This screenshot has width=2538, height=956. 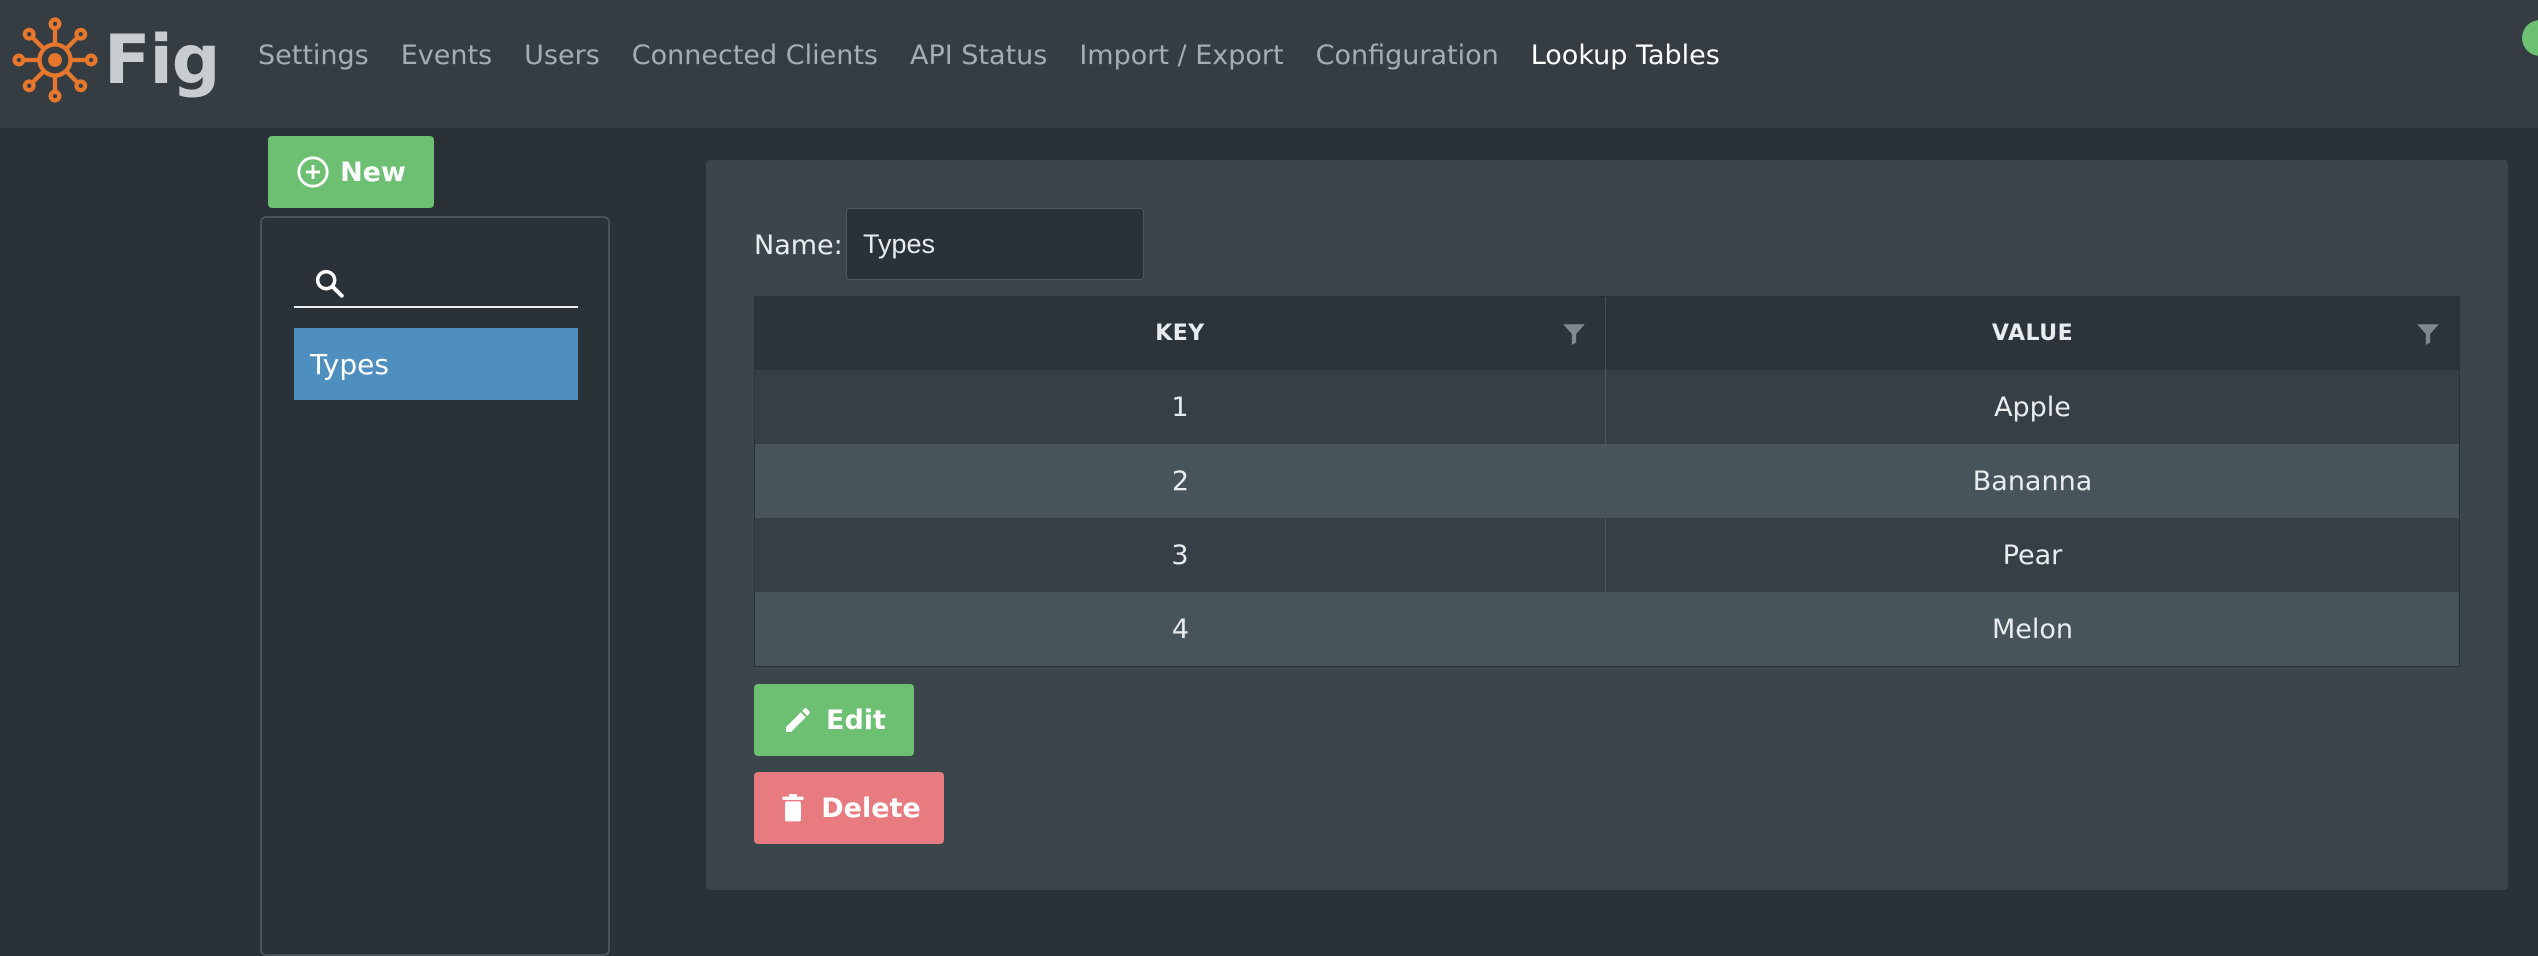 I want to click on new-button: New, so click(x=351, y=172).